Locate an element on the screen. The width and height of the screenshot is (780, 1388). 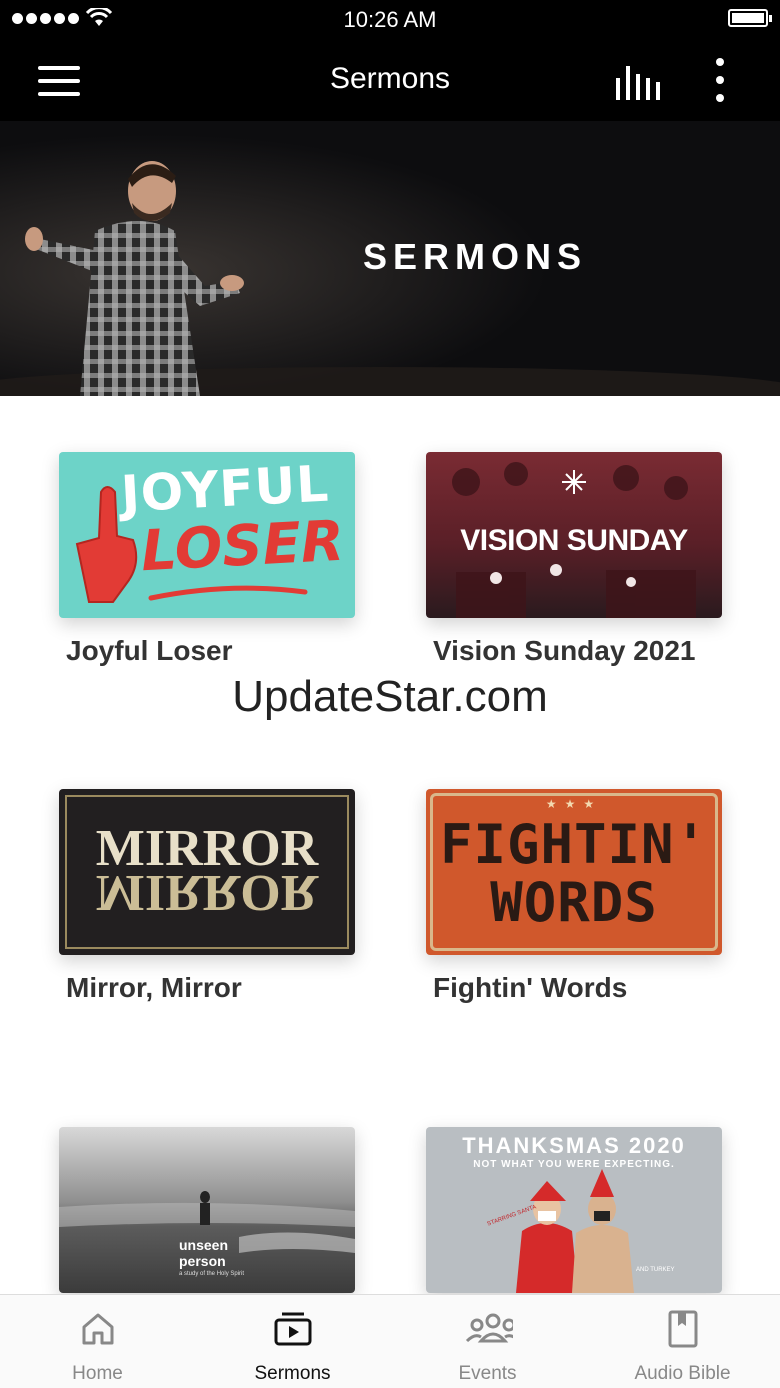
tab-label: Events is located at coordinates (487, 1373).